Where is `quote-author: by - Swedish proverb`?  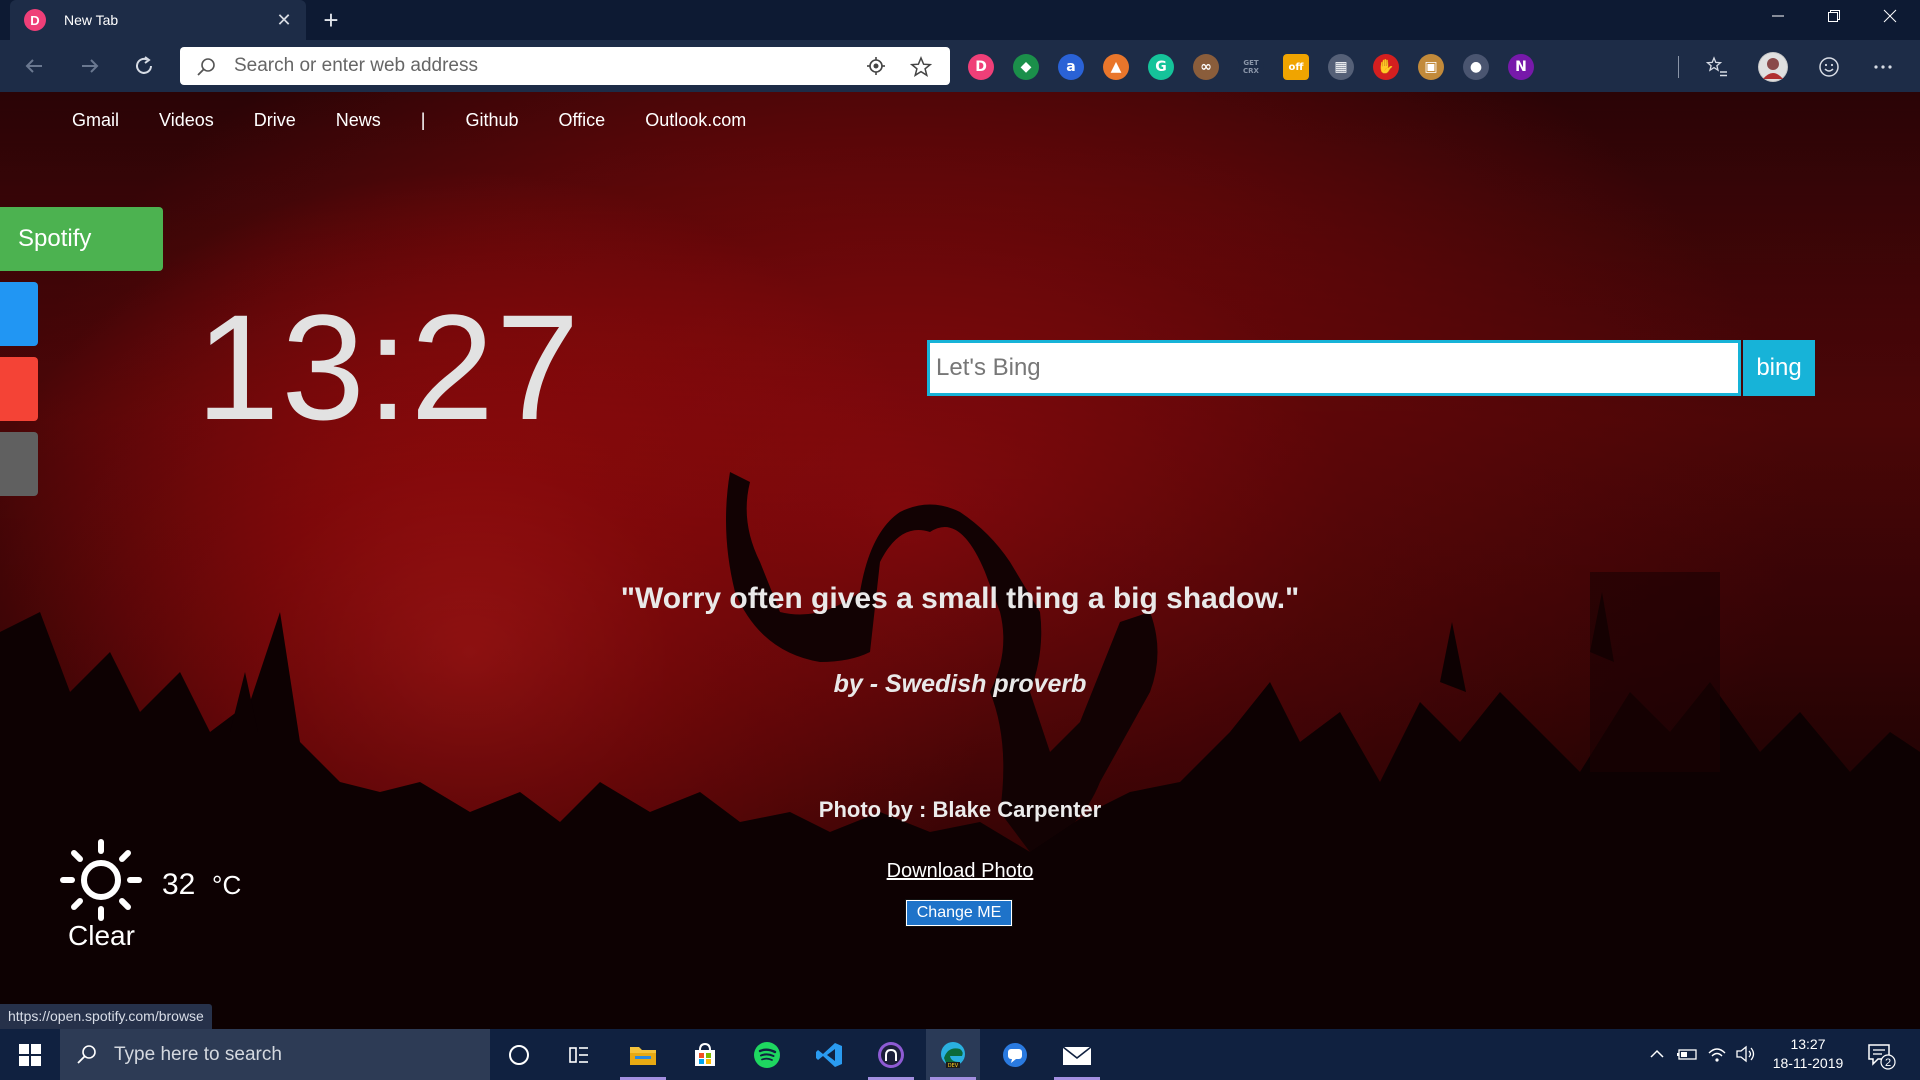 quote-author: by - Swedish proverb is located at coordinates (960, 684).